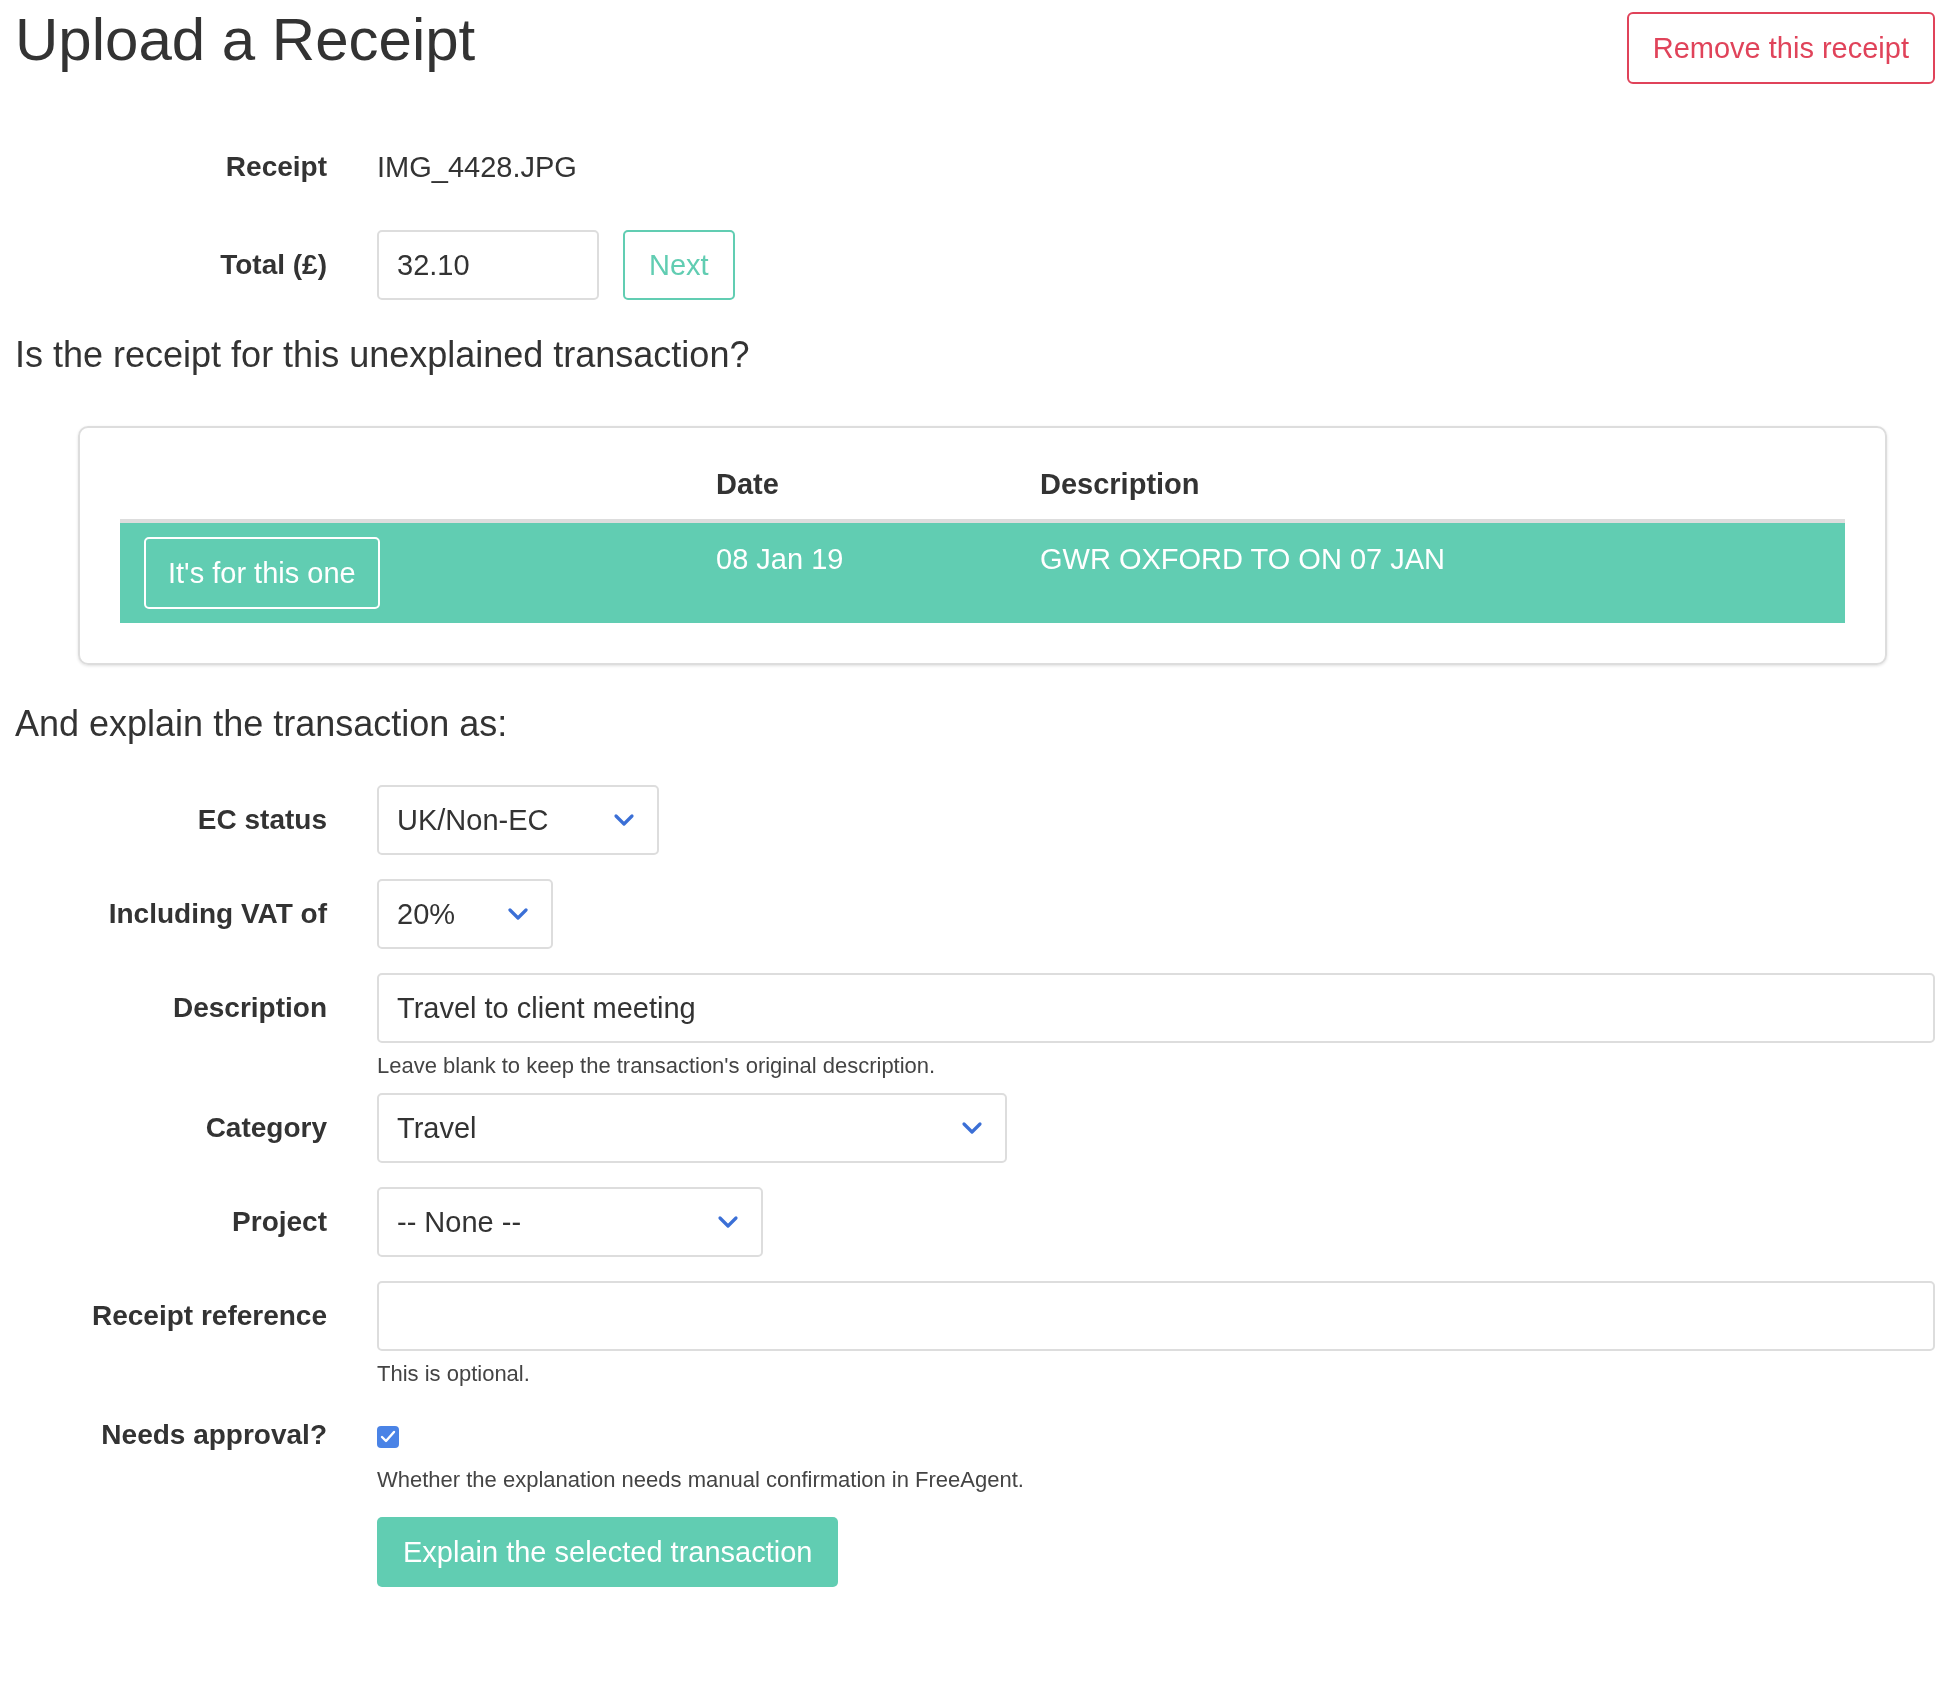 Image resolution: width=1952 pixels, height=1708 pixels. I want to click on field-label: Including VAT of, so click(217, 914).